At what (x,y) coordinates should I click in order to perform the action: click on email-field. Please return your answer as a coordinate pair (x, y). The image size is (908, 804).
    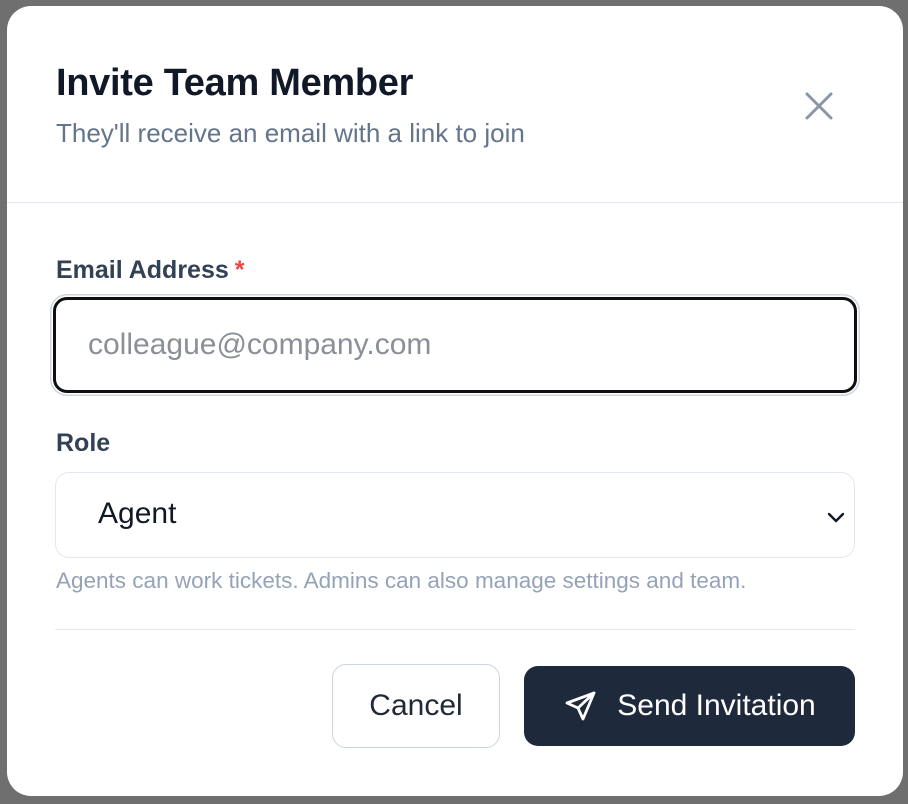
    Looking at the image, I should click on (455, 345).